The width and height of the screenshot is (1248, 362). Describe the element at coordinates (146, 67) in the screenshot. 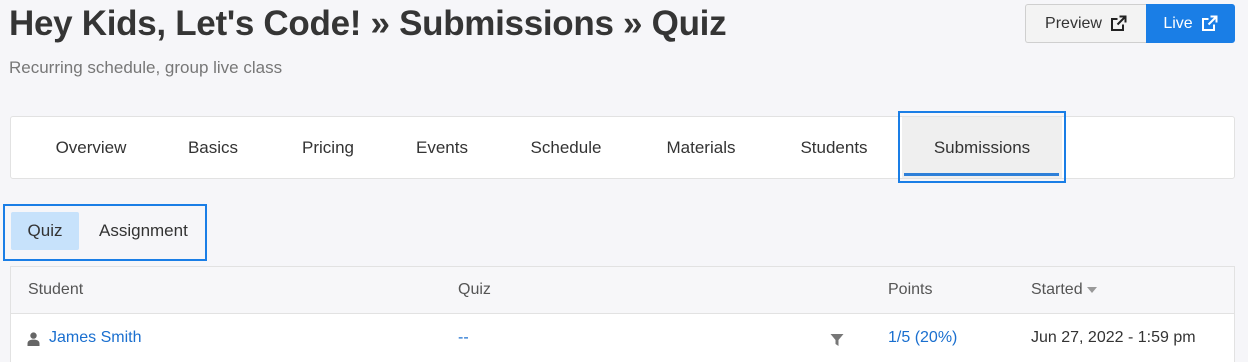

I see `page-subtitle: Recurring schedule, group live class` at that location.